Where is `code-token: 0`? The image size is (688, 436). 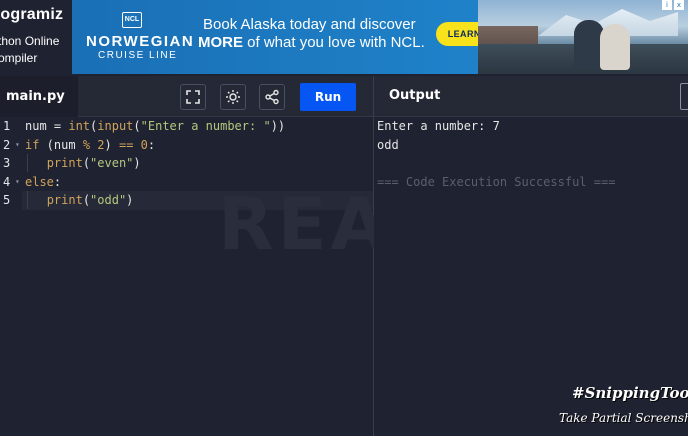 code-token: 0 is located at coordinates (144, 144).